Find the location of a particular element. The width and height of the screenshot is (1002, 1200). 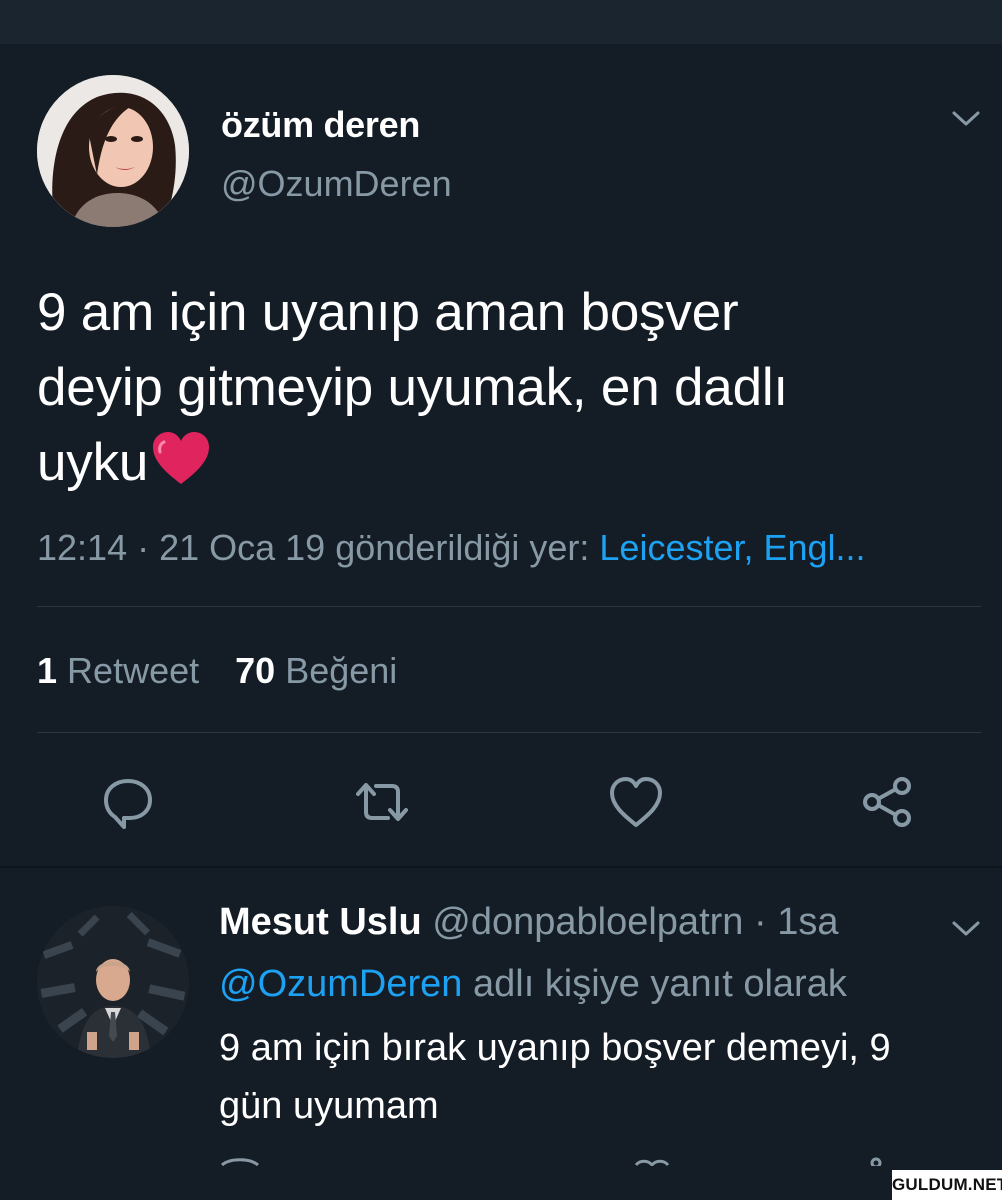

like-icon is located at coordinates (636, 802).